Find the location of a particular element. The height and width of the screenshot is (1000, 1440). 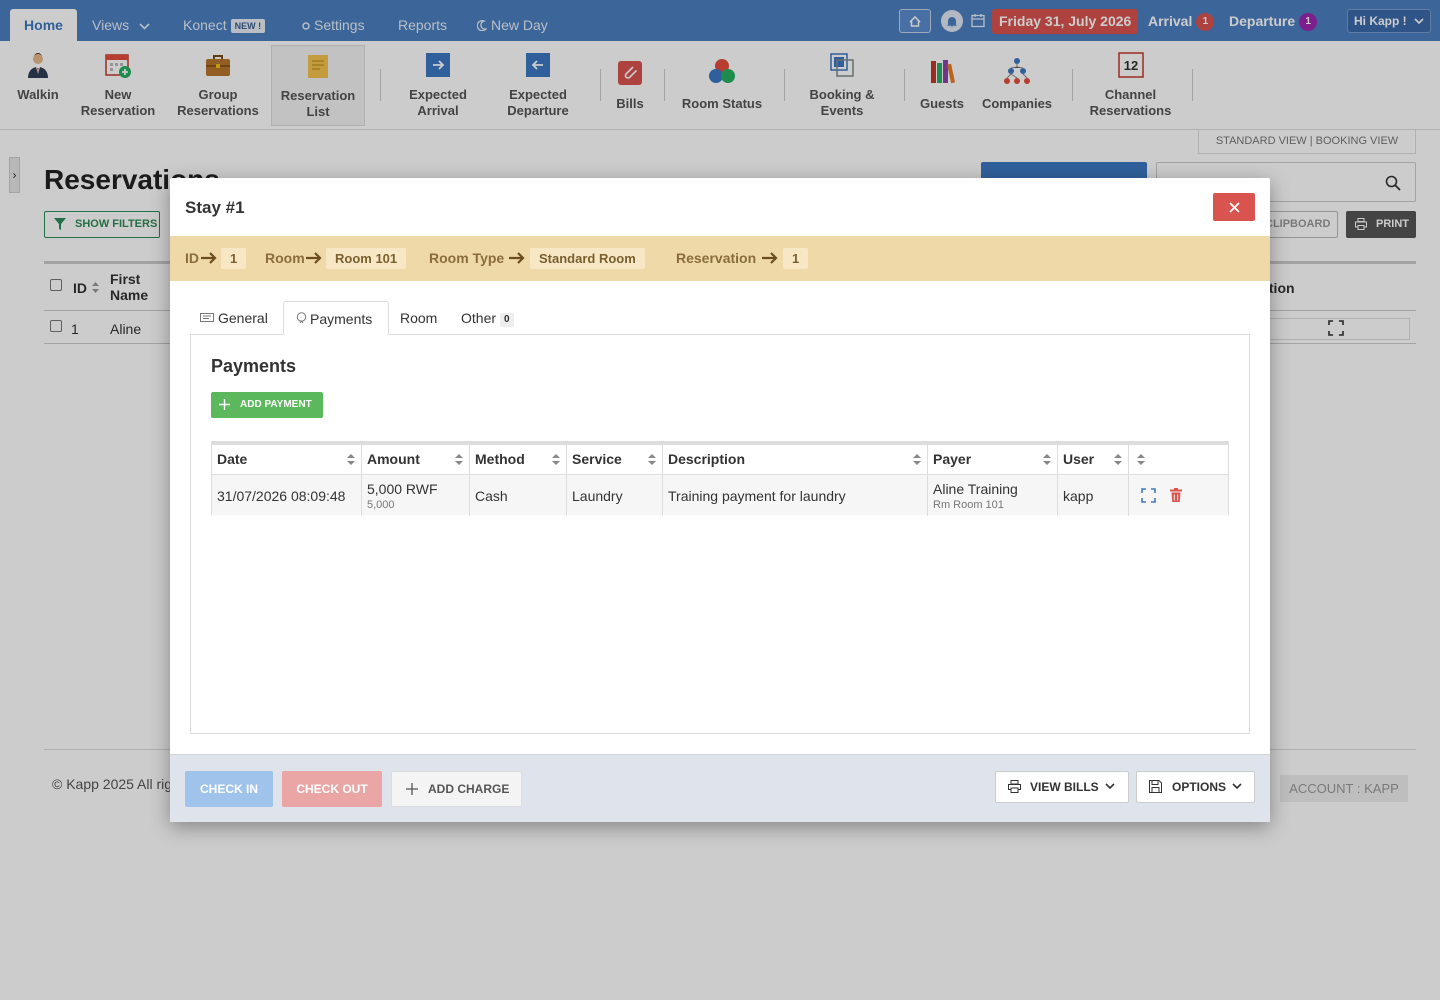

column-header-actions is located at coordinates (1178, 459).